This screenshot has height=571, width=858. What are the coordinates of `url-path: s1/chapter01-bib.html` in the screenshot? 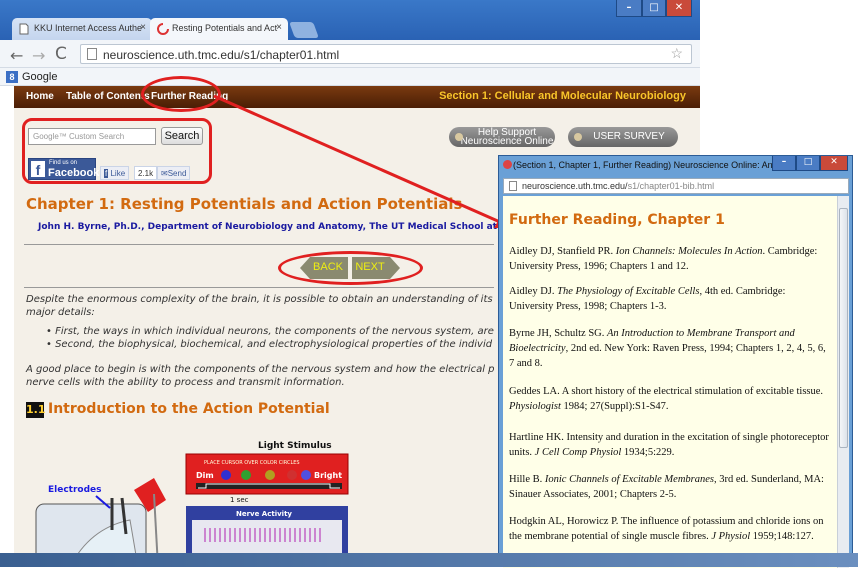 It's located at (671, 186).